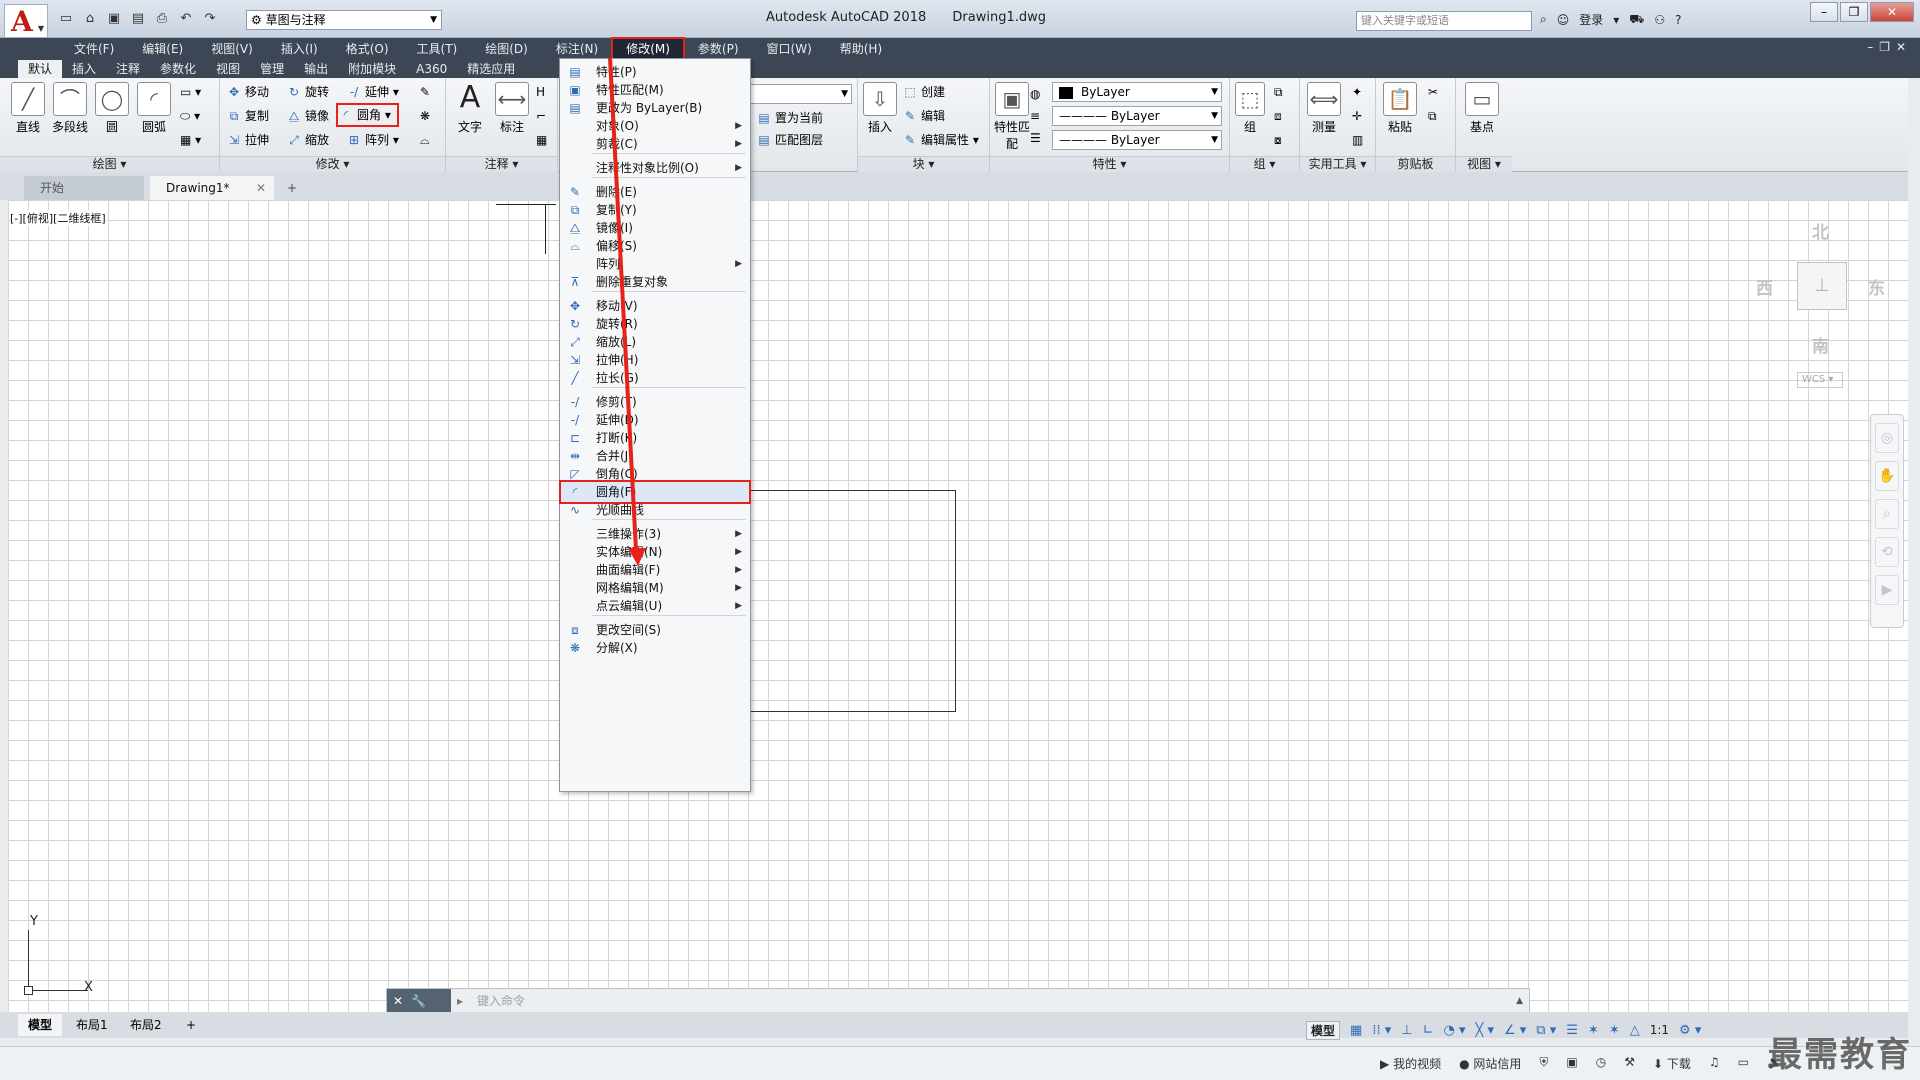  Describe the element at coordinates (367, 115) in the screenshot. I see `fillet-button: ◜ 圆角 ▾` at that location.